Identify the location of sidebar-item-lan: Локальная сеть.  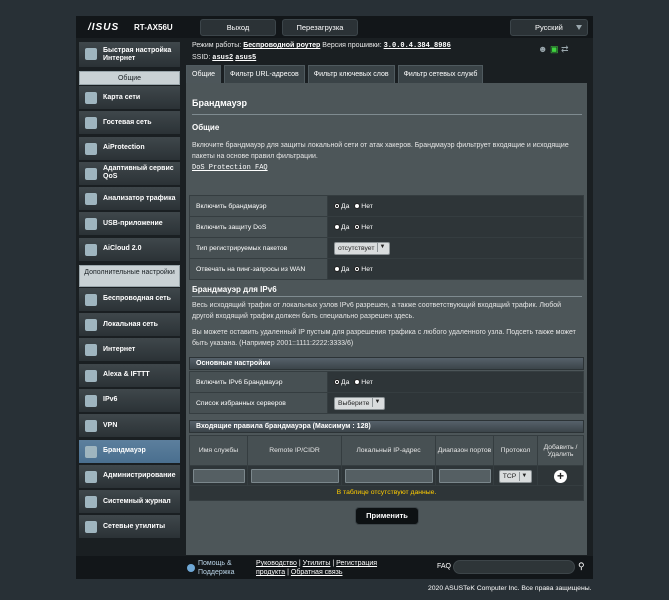
(129, 325).